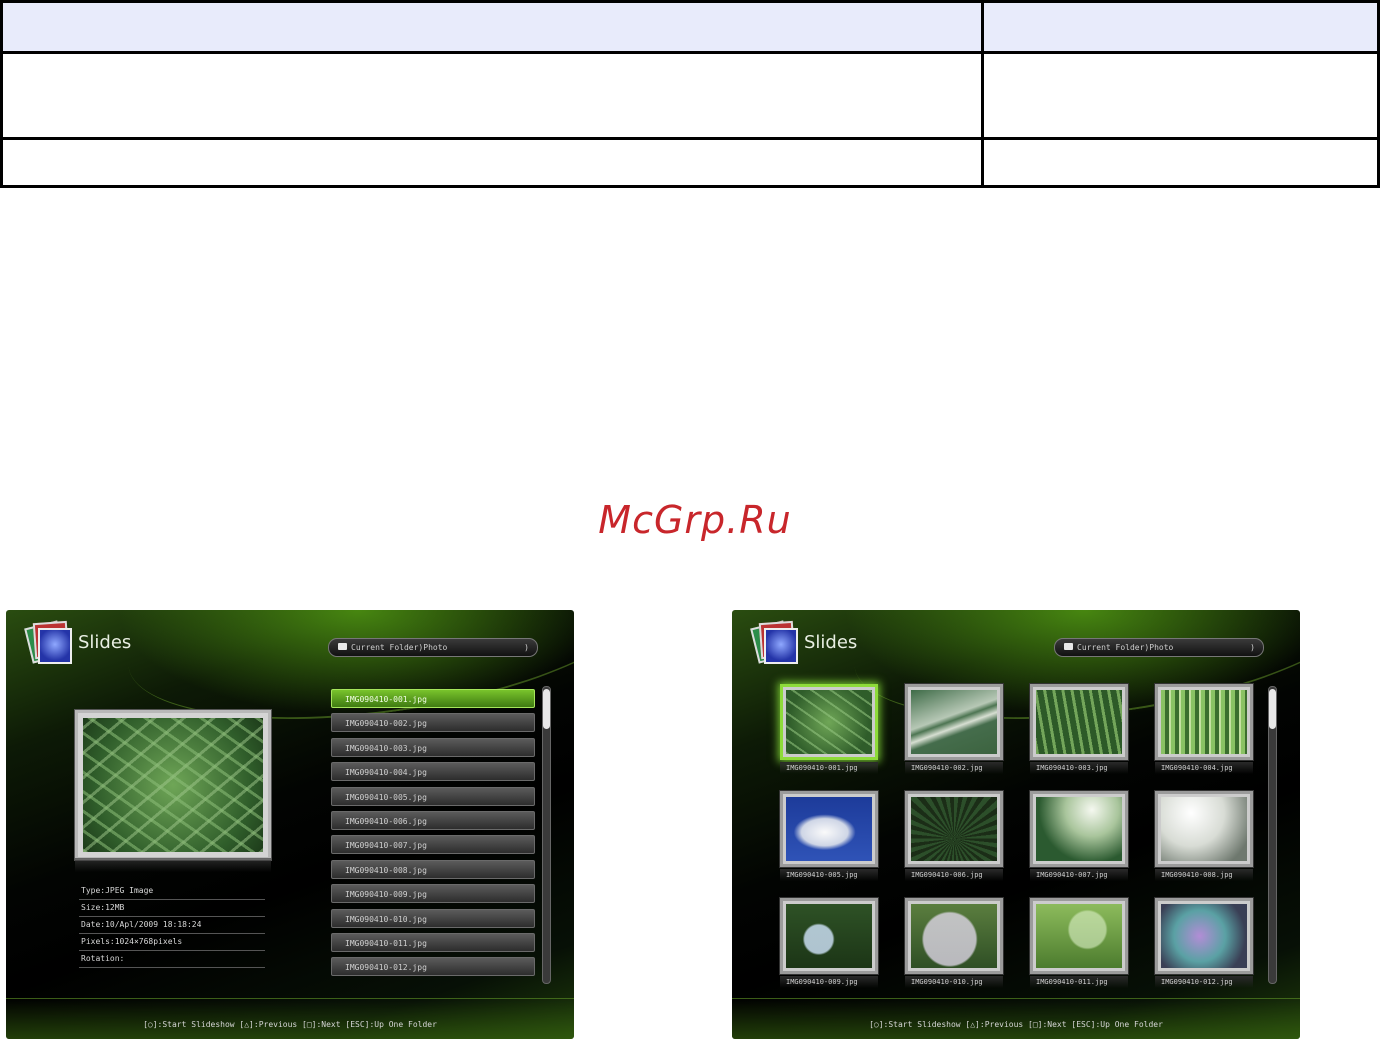 The height and width of the screenshot is (1039, 1380). I want to click on file-list-item: IMG090410-002.jpg, so click(433, 723).